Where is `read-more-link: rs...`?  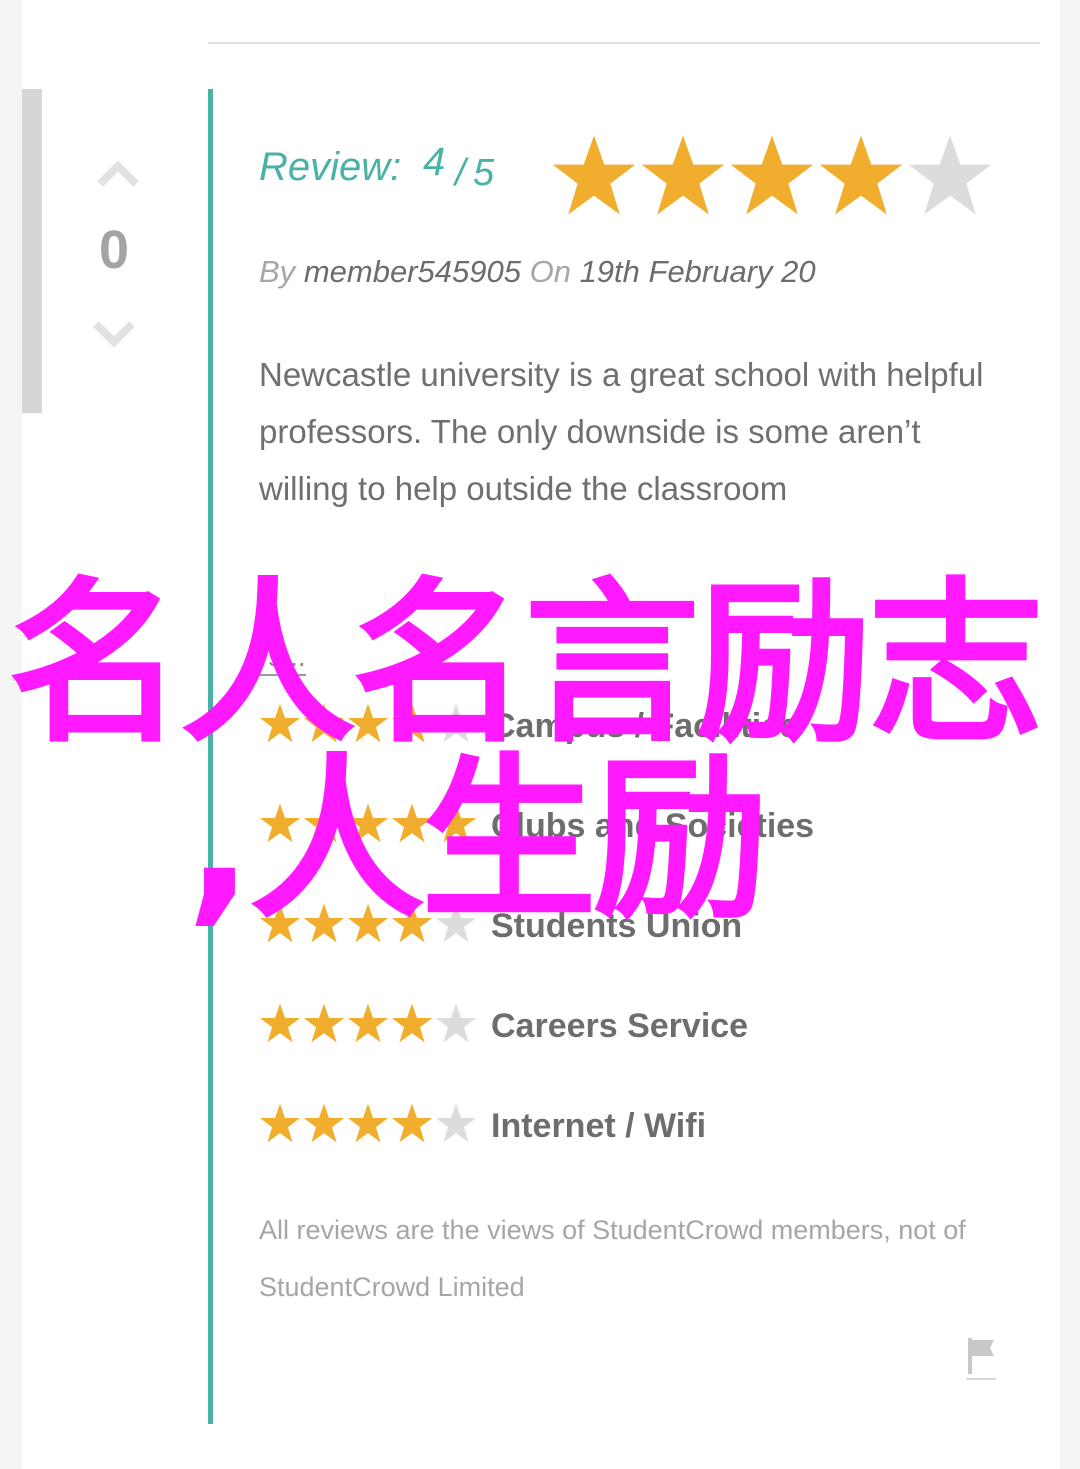 read-more-link: rs... is located at coordinates (282, 658).